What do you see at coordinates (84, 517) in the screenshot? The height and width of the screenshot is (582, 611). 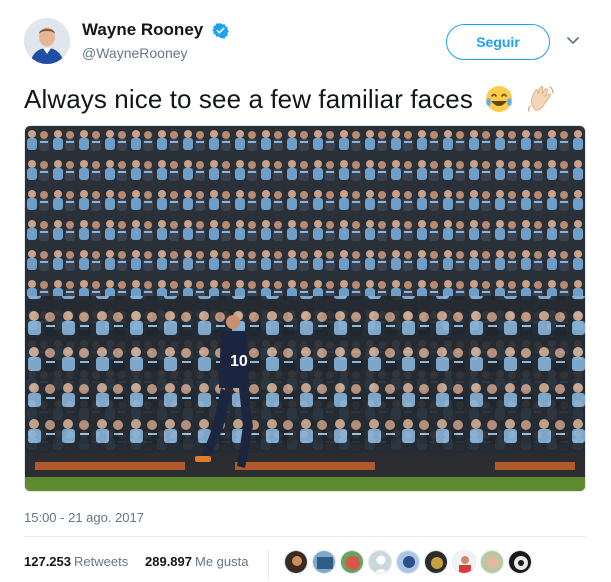 I see `tweet-timestamp: 15:00 - 21 ago. 2017` at bounding box center [84, 517].